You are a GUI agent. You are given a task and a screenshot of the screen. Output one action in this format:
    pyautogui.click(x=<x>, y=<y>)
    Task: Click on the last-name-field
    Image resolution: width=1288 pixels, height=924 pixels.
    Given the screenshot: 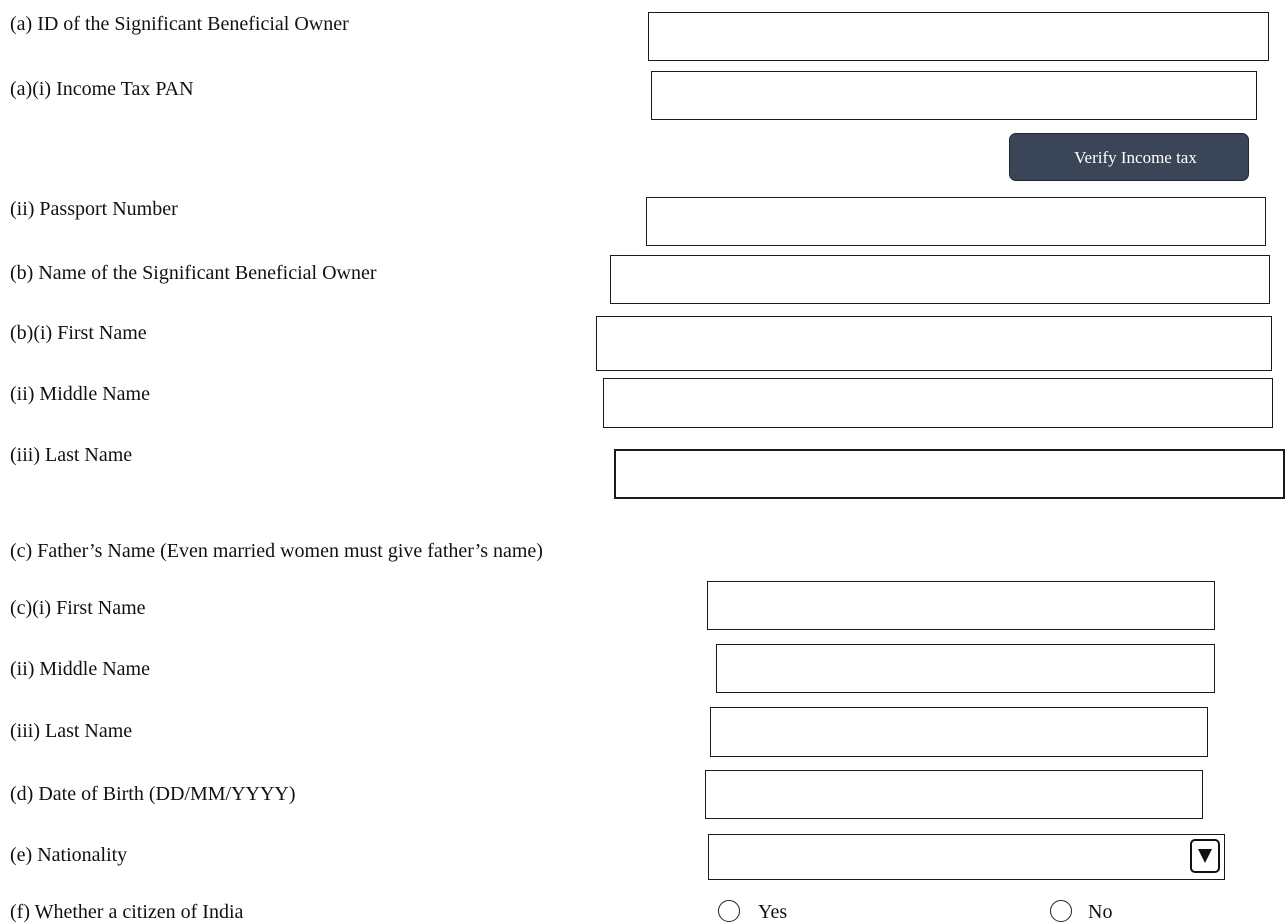 What is the action you would take?
    pyautogui.click(x=949, y=474)
    